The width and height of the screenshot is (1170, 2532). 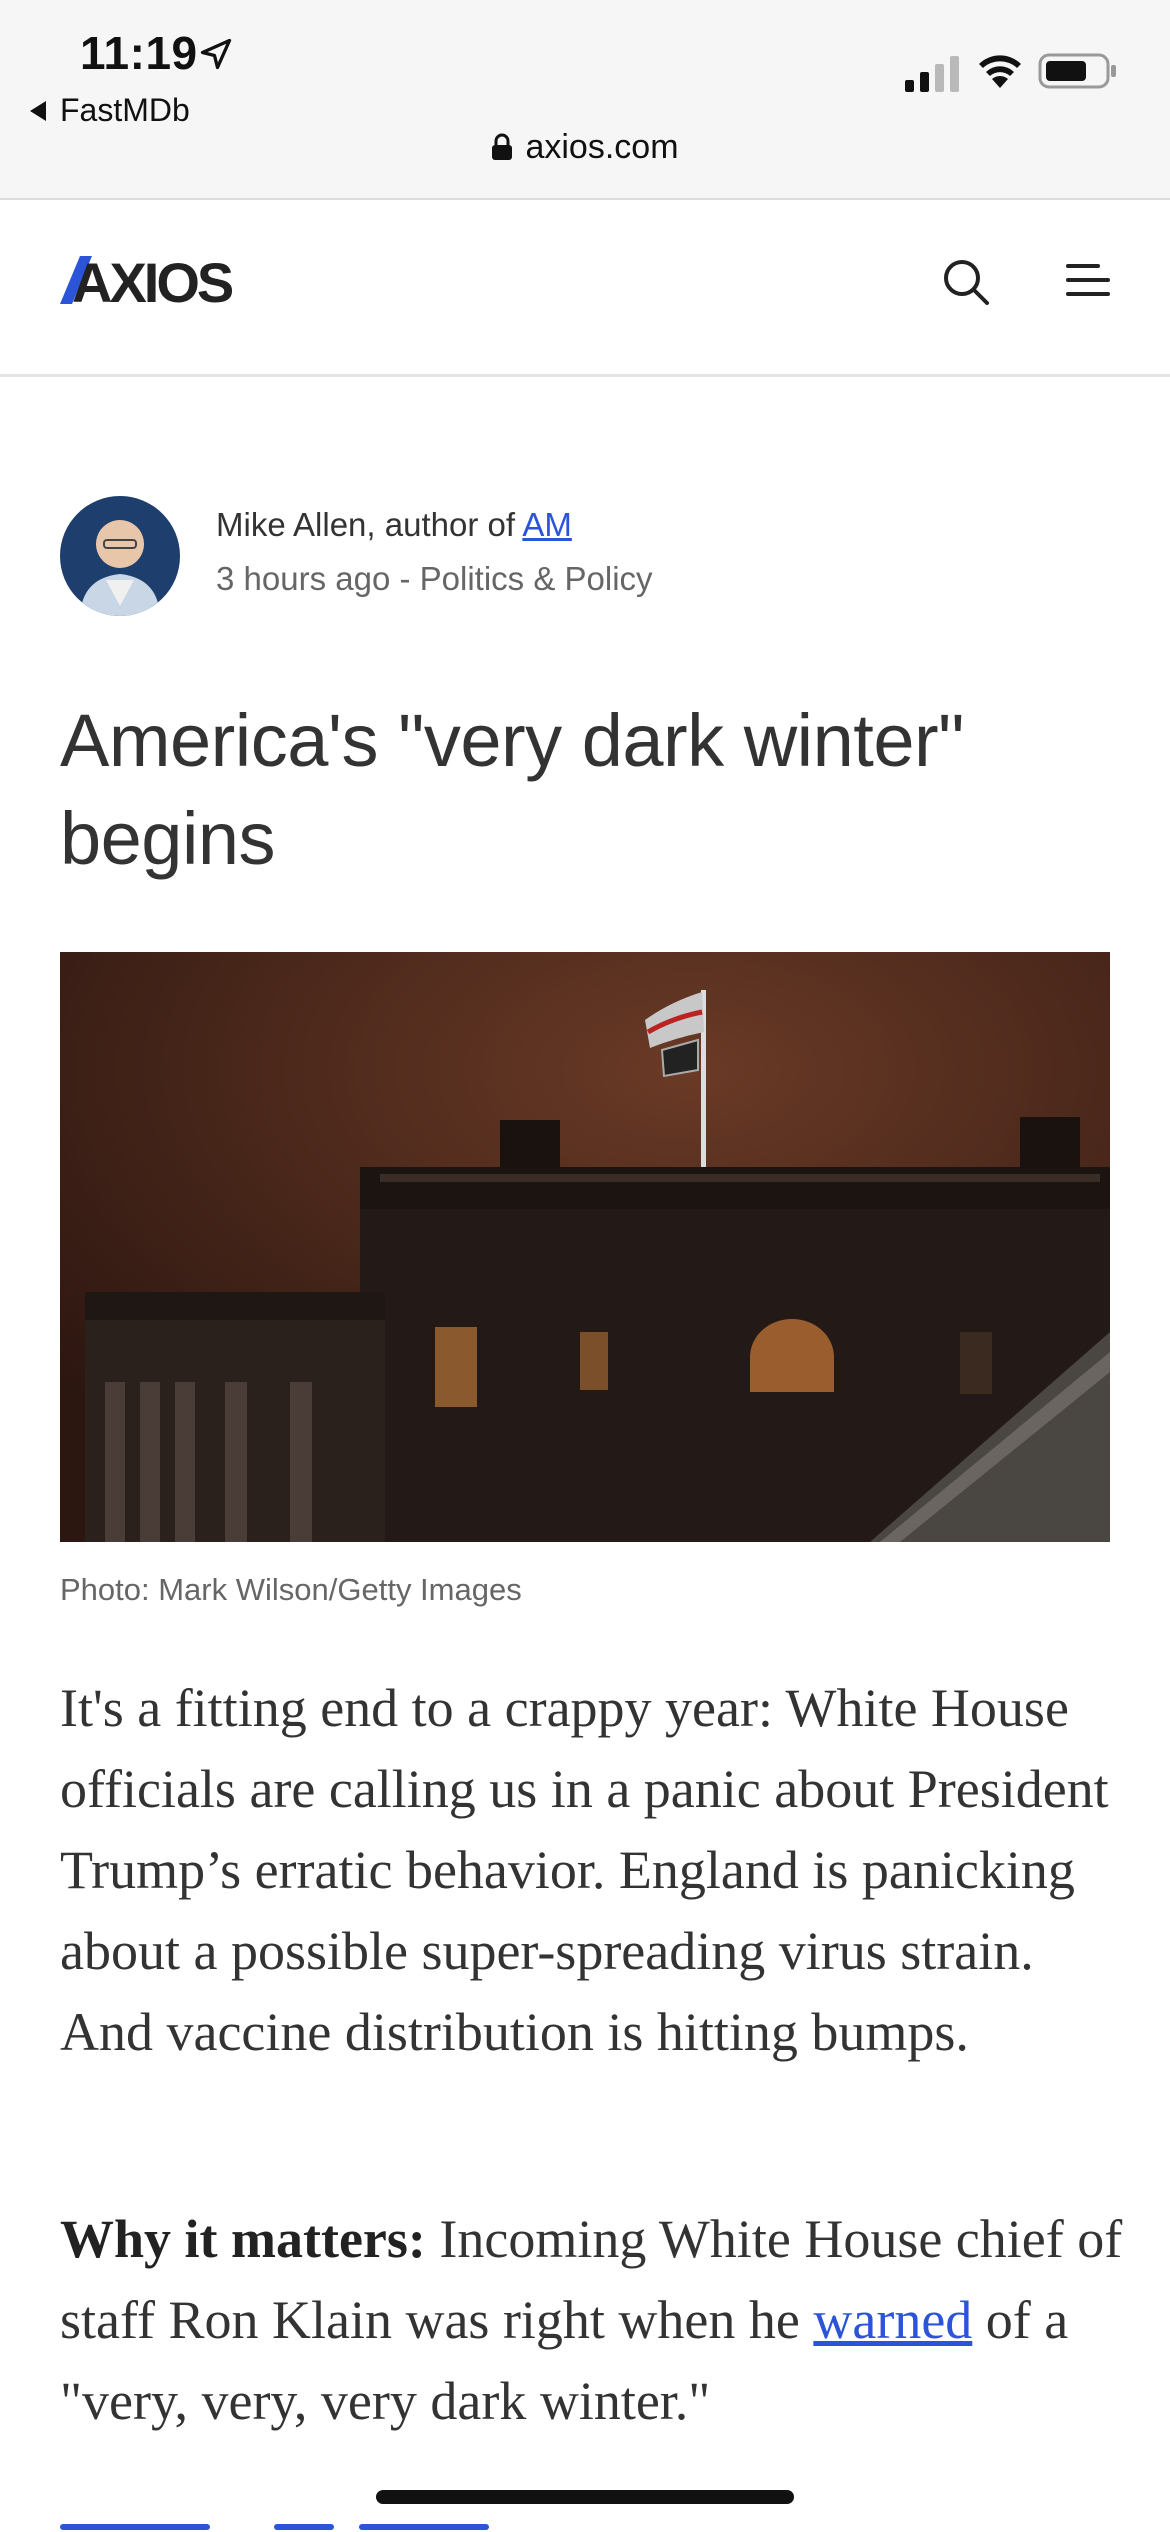 I want to click on byline-author: Mike Allen, author of AM, so click(x=394, y=525).